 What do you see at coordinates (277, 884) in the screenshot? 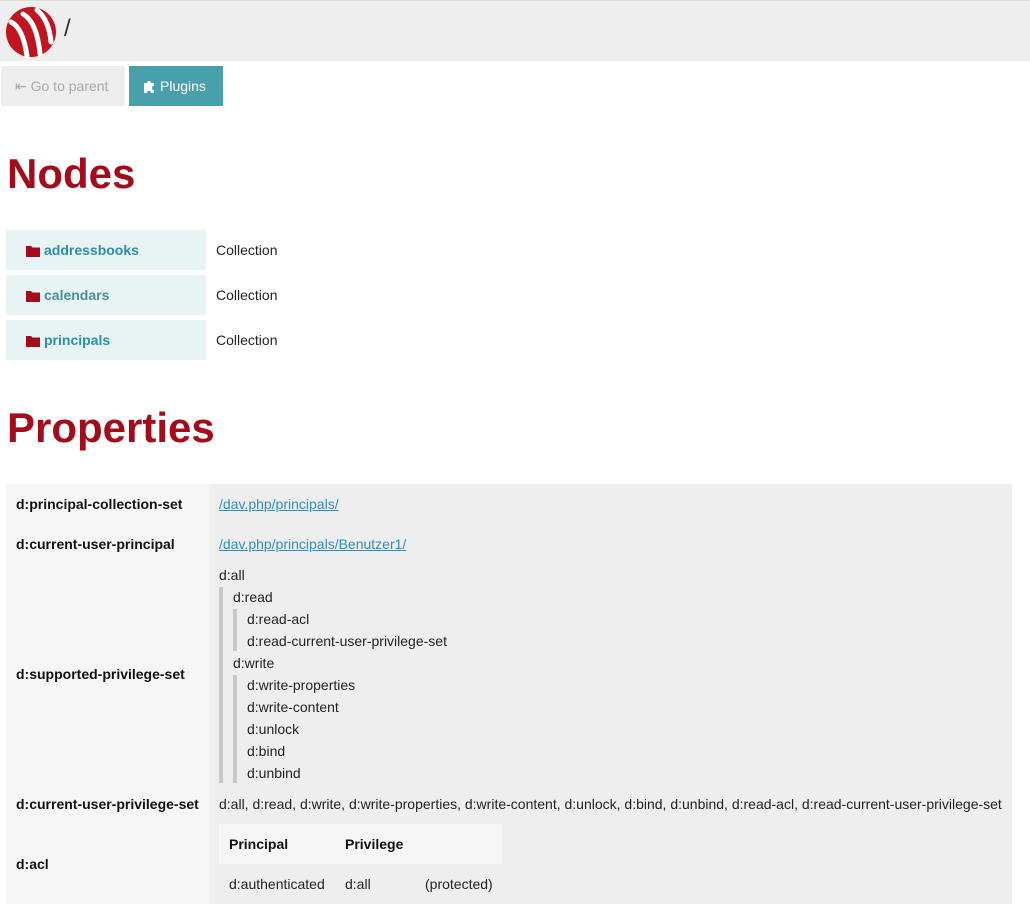
I see `acl-principal: d:authenticated` at bounding box center [277, 884].